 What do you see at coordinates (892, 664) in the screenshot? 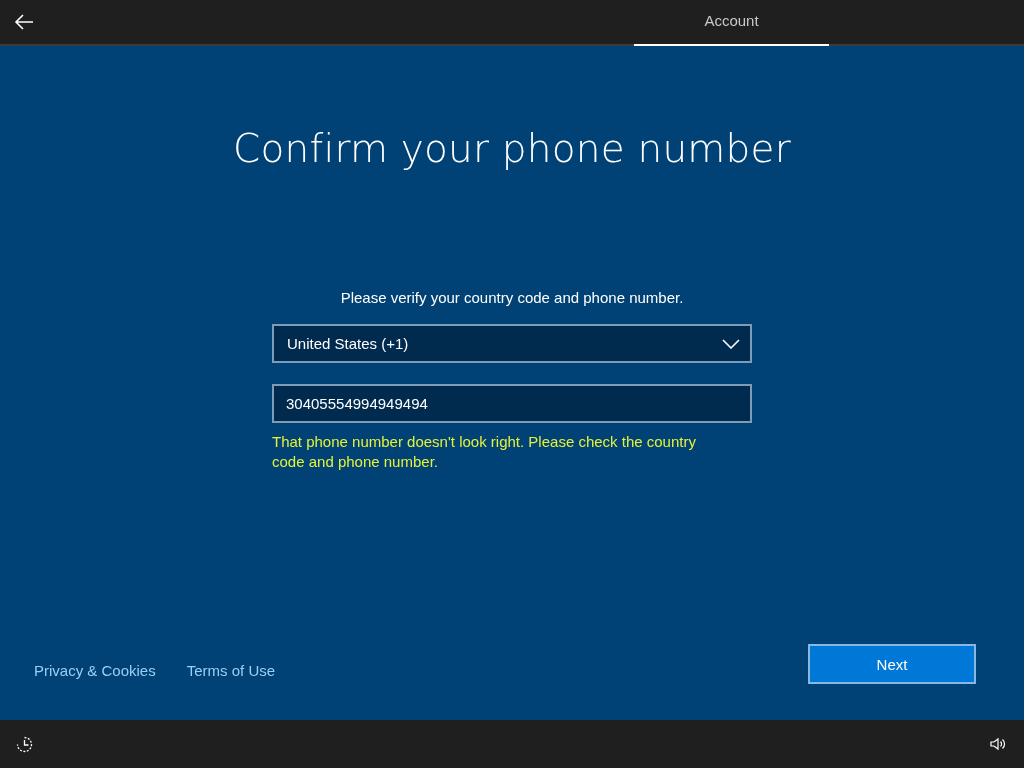
I see `next-button: Next` at bounding box center [892, 664].